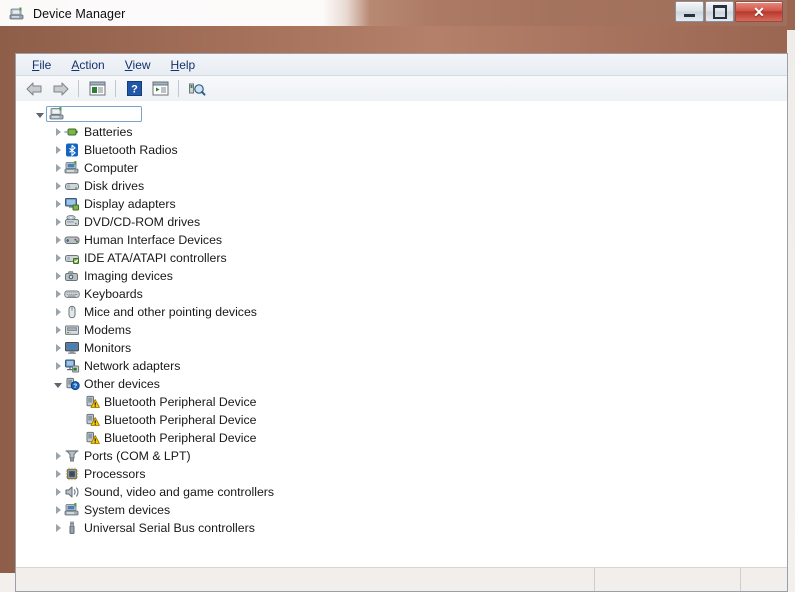 This screenshot has height=592, width=795. I want to click on tree-item-label: Display adapters, so click(132, 204).